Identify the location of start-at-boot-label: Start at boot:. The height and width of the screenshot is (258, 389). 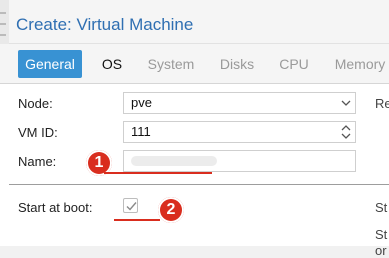
(55, 207).